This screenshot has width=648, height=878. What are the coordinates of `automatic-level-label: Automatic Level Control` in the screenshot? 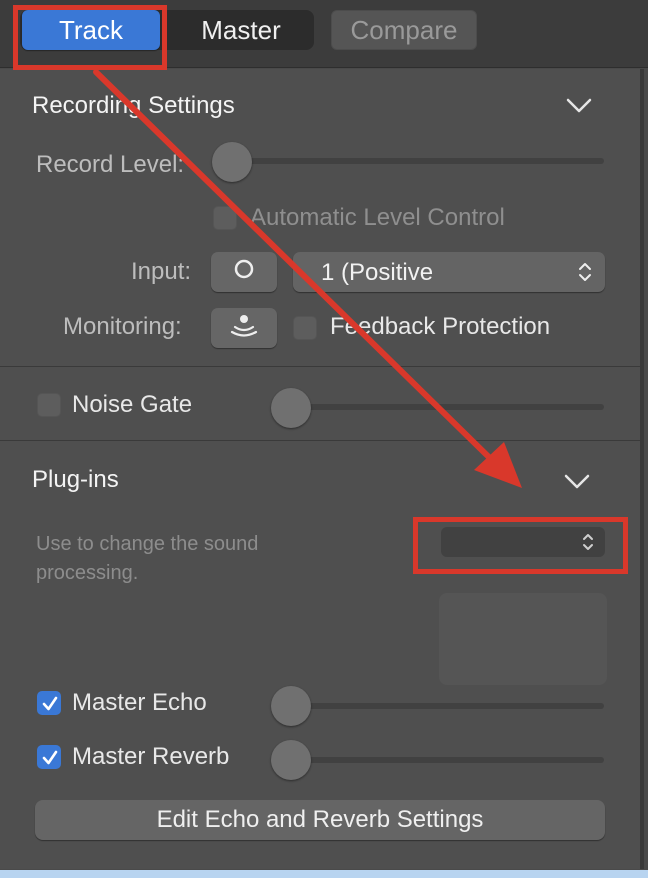 It's located at (377, 217).